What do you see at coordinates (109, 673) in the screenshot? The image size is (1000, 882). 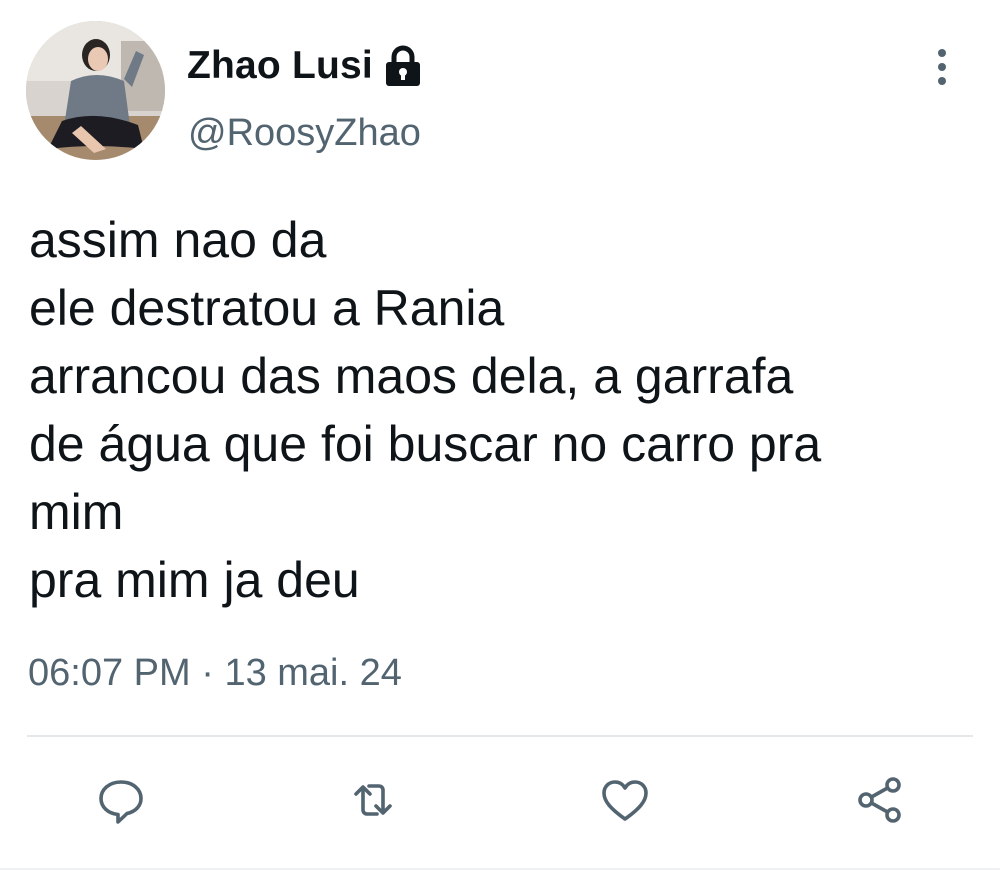 I see `tweet-time: 06:07 PM` at bounding box center [109, 673].